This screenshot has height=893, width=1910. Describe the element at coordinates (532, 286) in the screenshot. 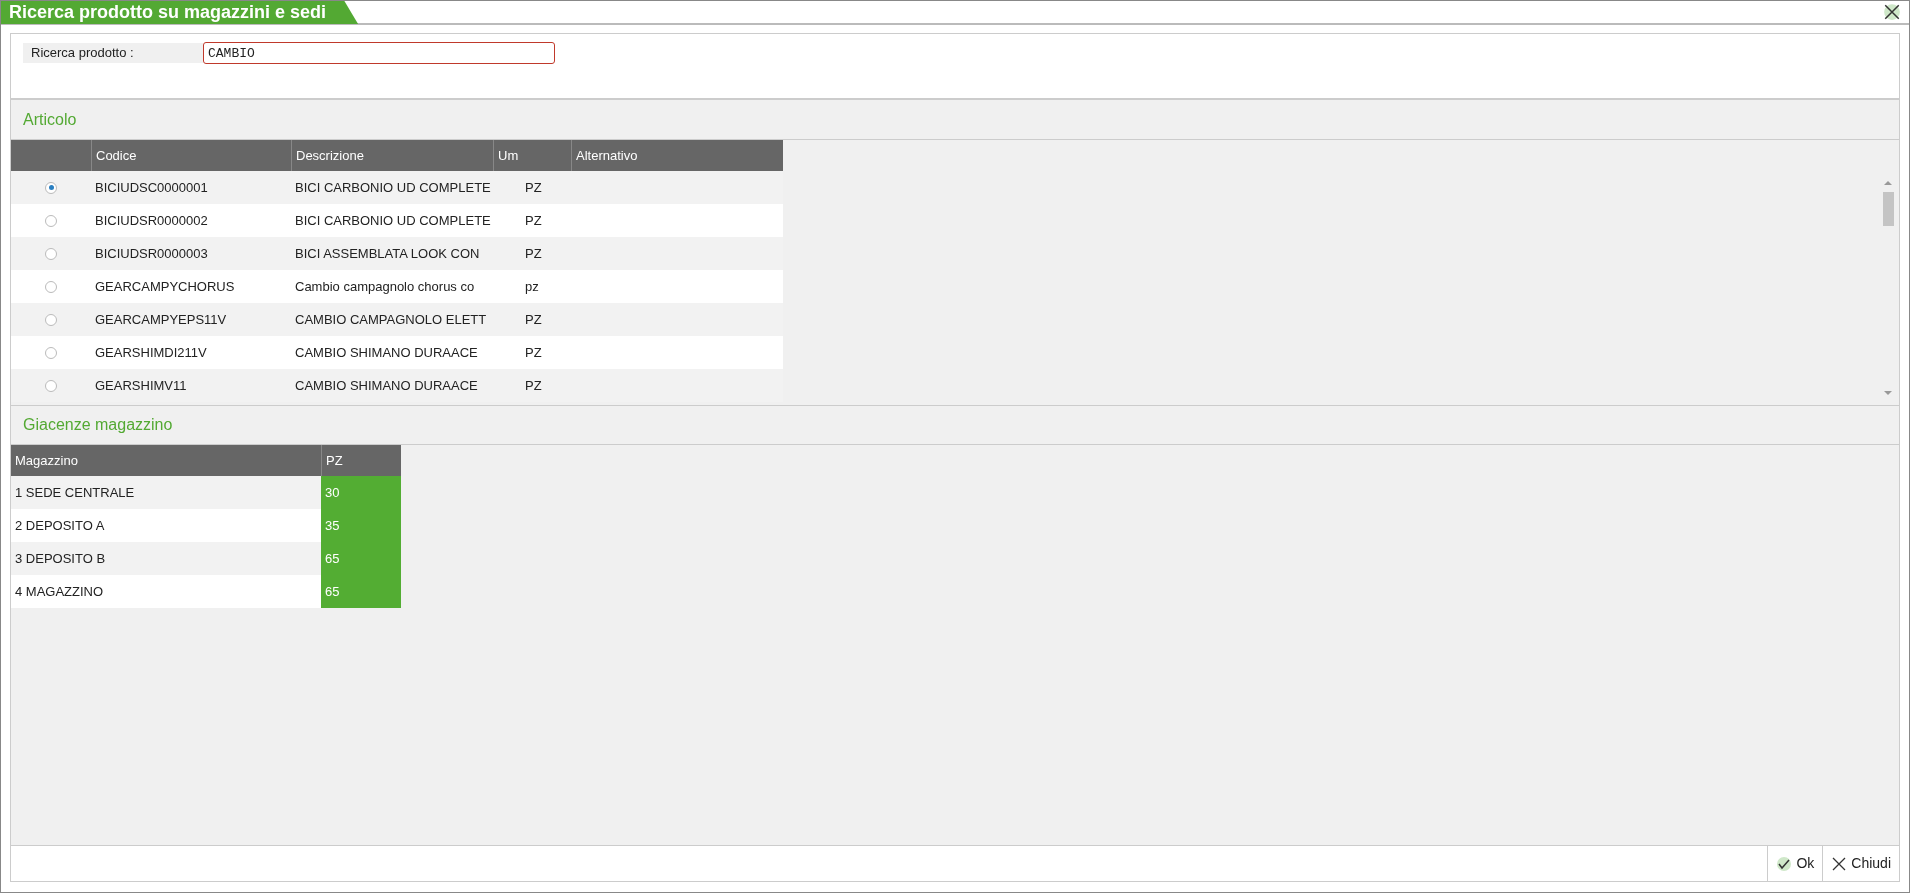

I see `table-cell: pz` at that location.